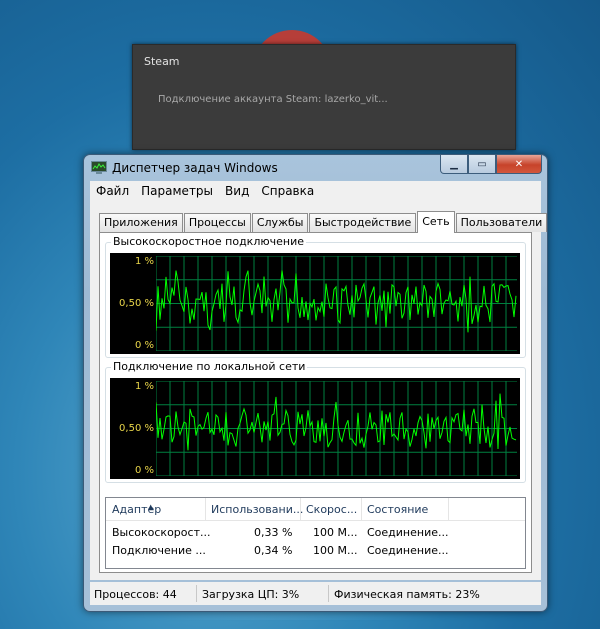 The image size is (600, 629). I want to click on network-graph-highspeed: 1 % 0,50 % 0 %, so click(315, 303).